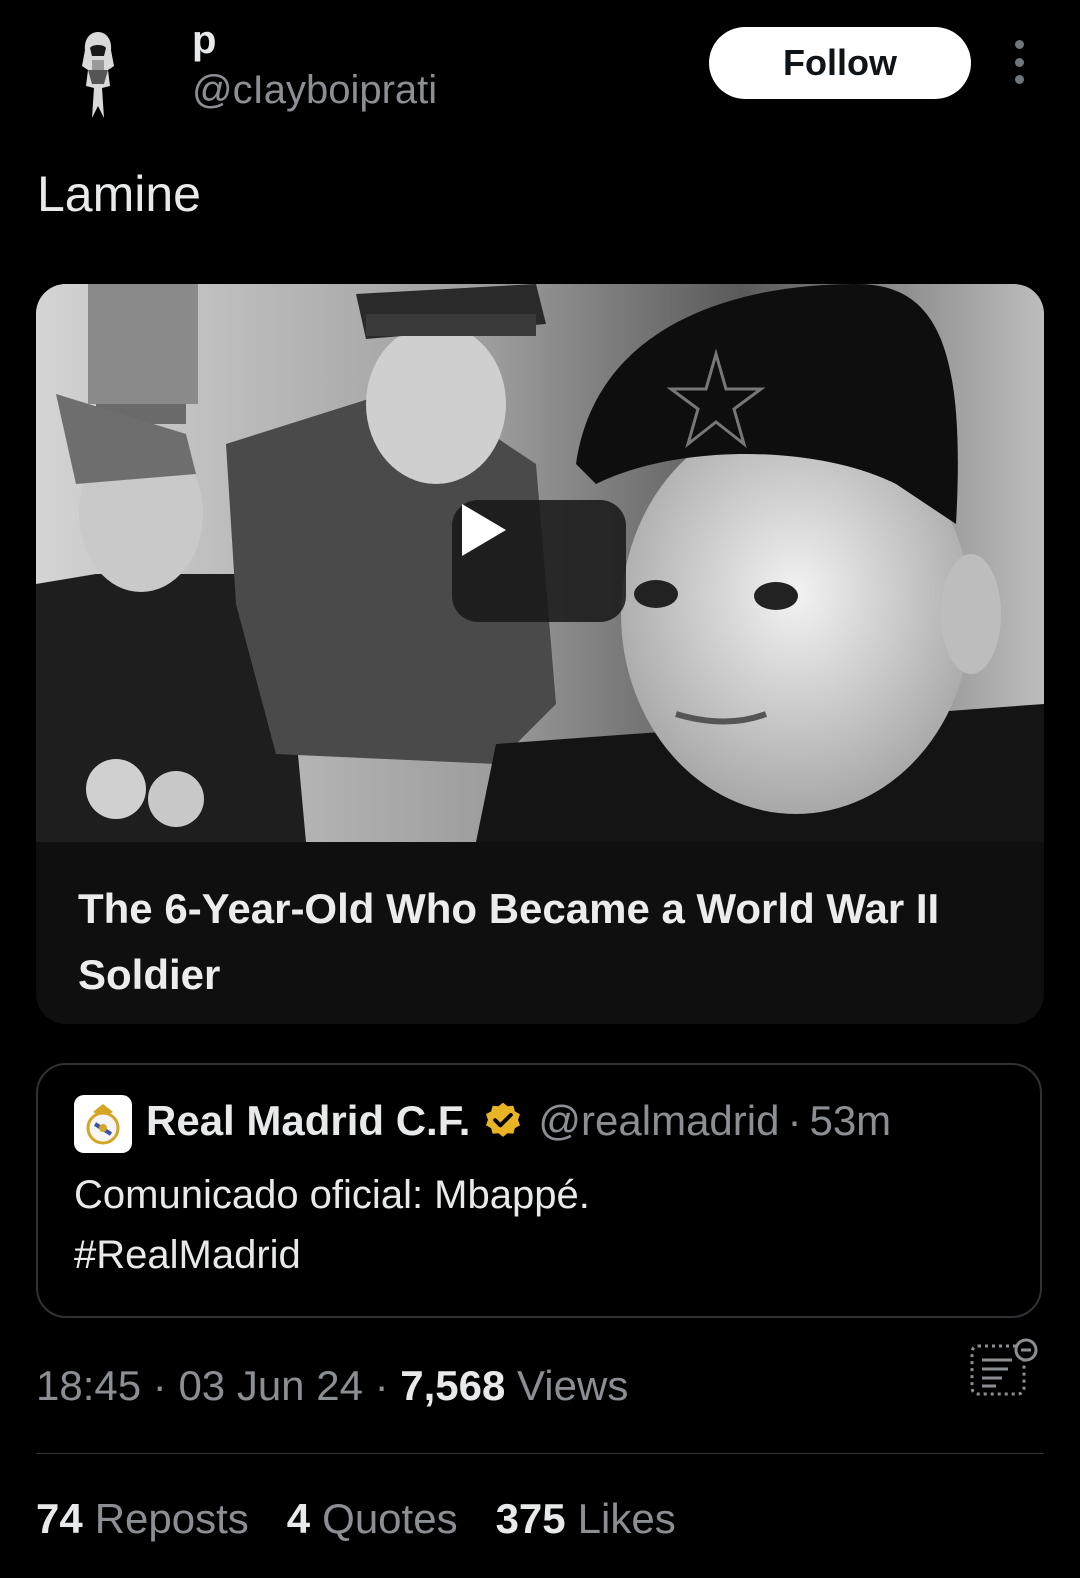  Describe the element at coordinates (298, 1518) in the screenshot. I see `quotes-count: 4` at that location.